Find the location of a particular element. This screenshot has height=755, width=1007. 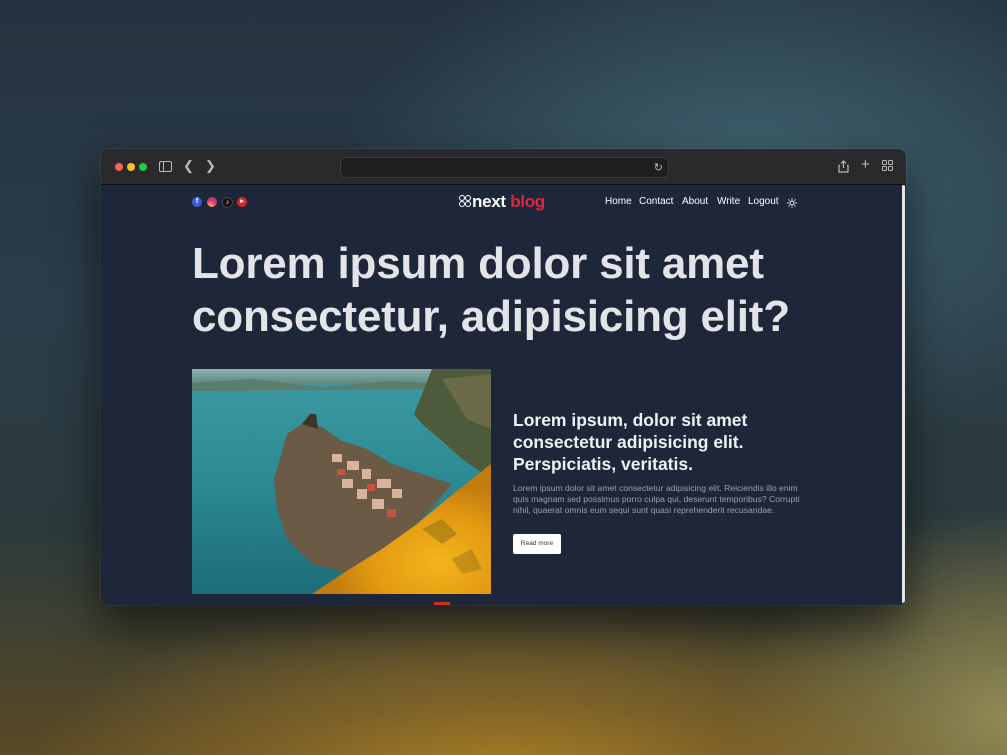

minimize-window-button is located at coordinates (131, 167).